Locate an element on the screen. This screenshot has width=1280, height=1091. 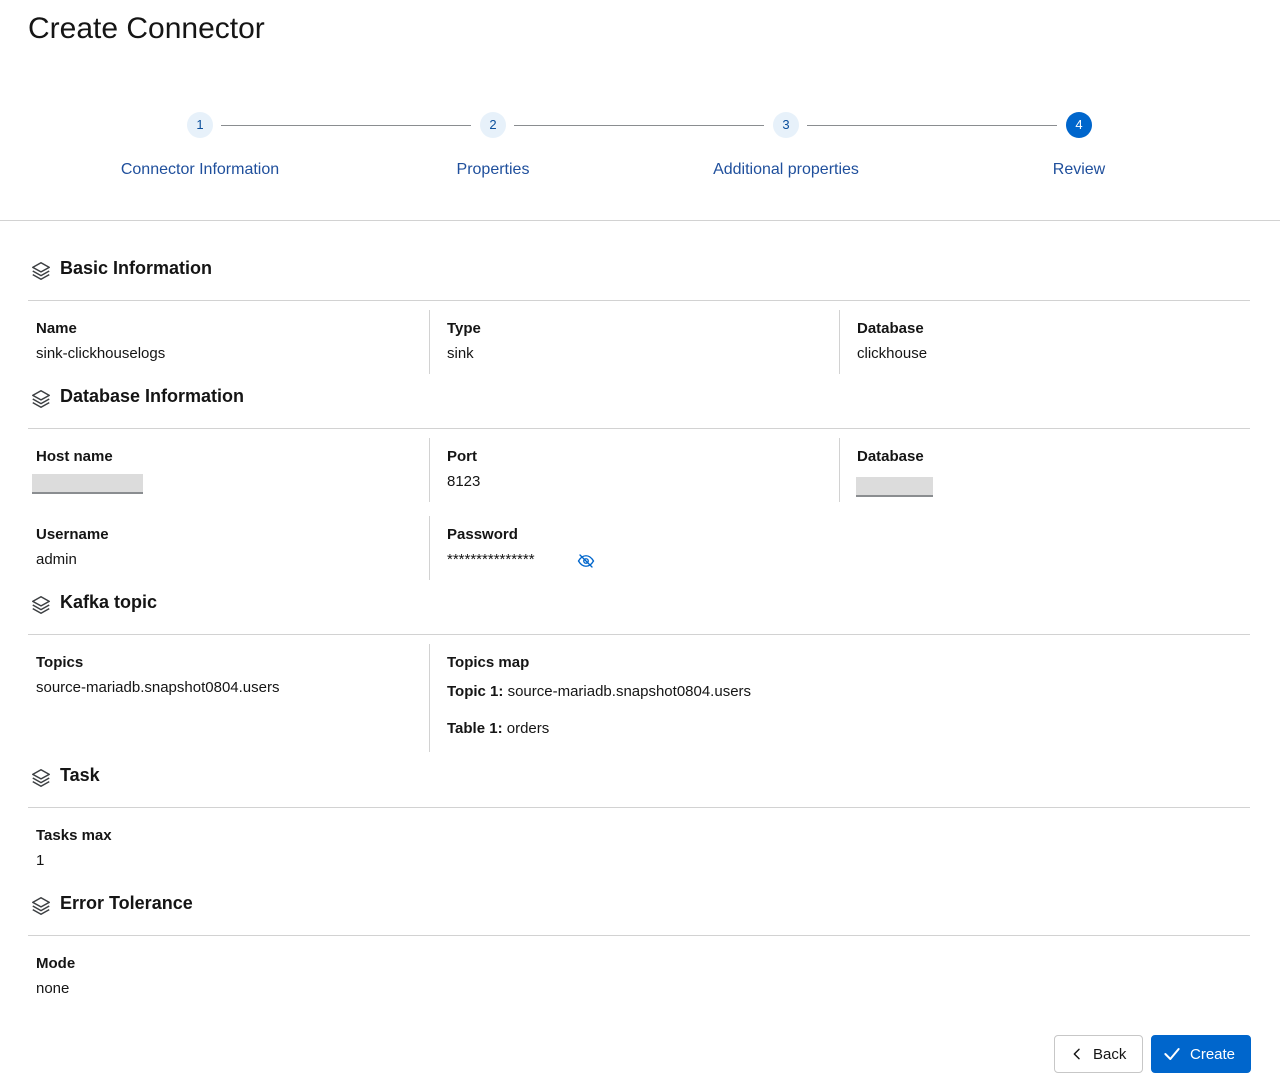
create-button: Create is located at coordinates (1201, 1054).